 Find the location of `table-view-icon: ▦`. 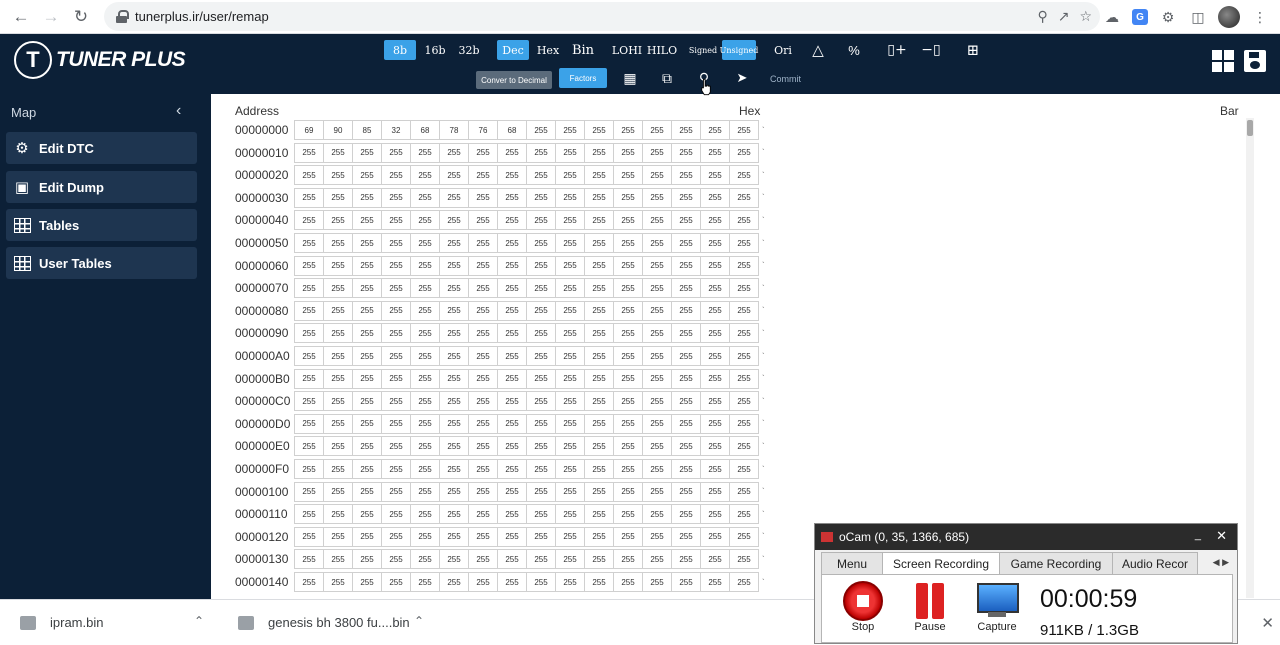

table-view-icon: ▦ is located at coordinates (630, 78).